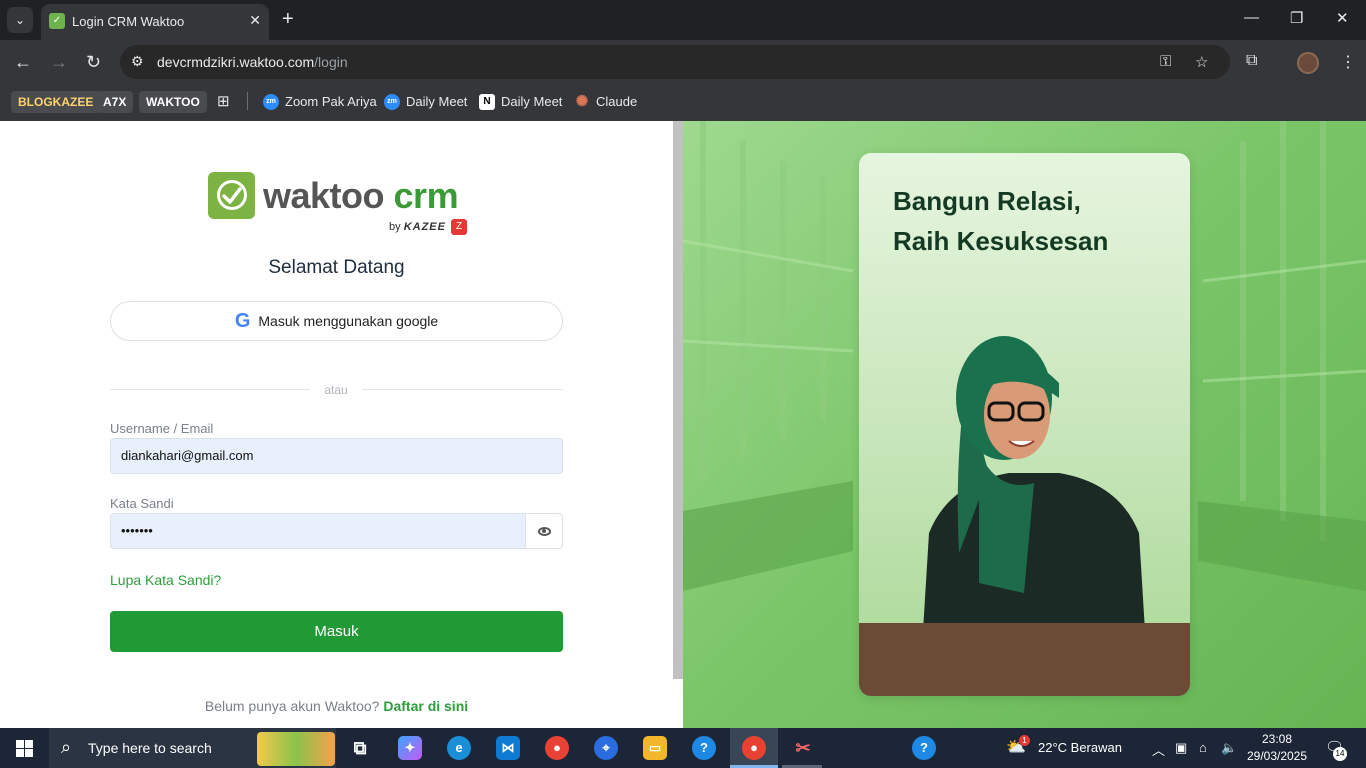 This screenshot has height=768, width=1366. What do you see at coordinates (336, 631) in the screenshot?
I see `login-submit-button: Masuk` at bounding box center [336, 631].